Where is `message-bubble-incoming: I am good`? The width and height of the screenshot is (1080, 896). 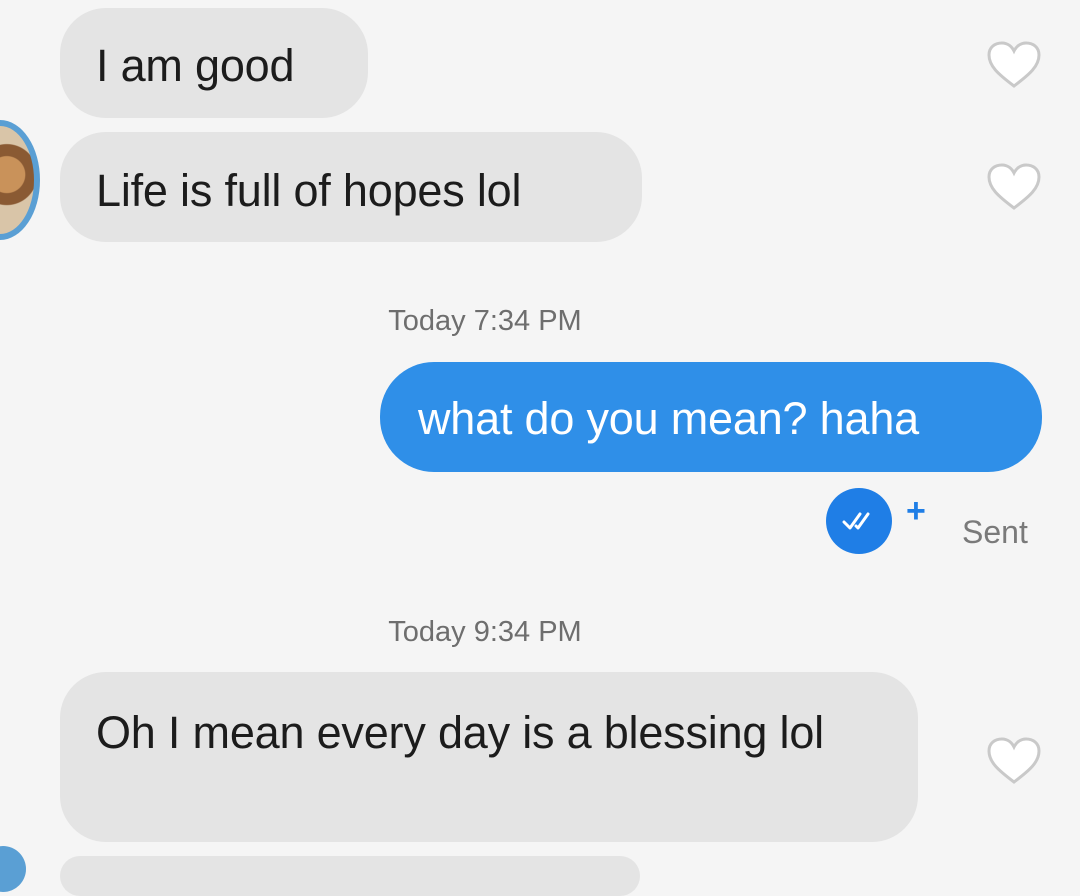
message-bubble-incoming: I am good is located at coordinates (214, 63).